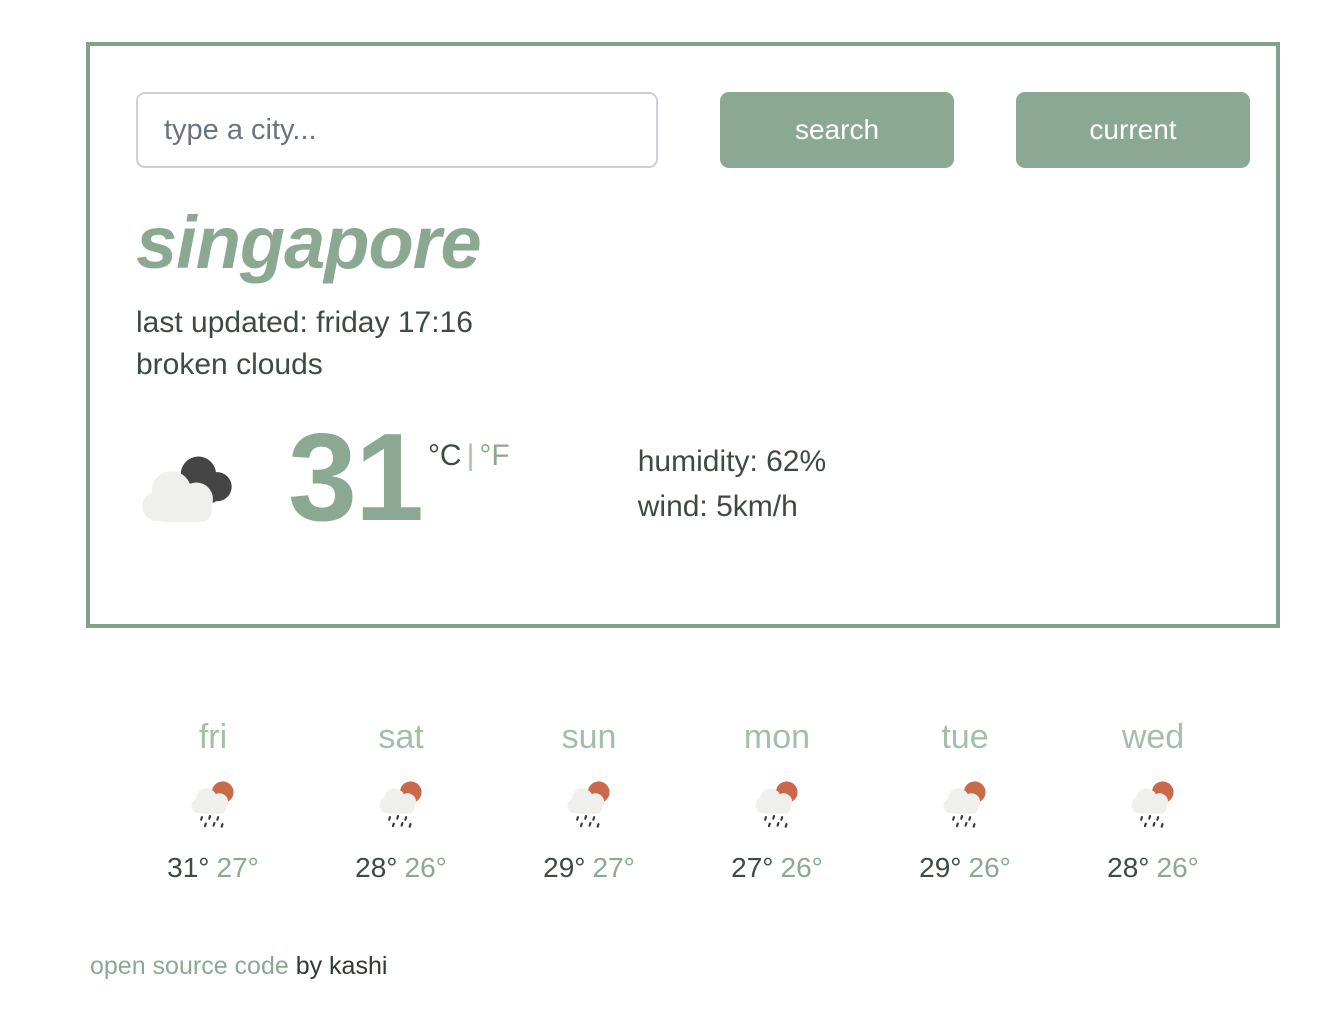 The height and width of the screenshot is (1026, 1342). Describe the element at coordinates (189, 966) in the screenshot. I see `open-source-code-link: open source code` at that location.